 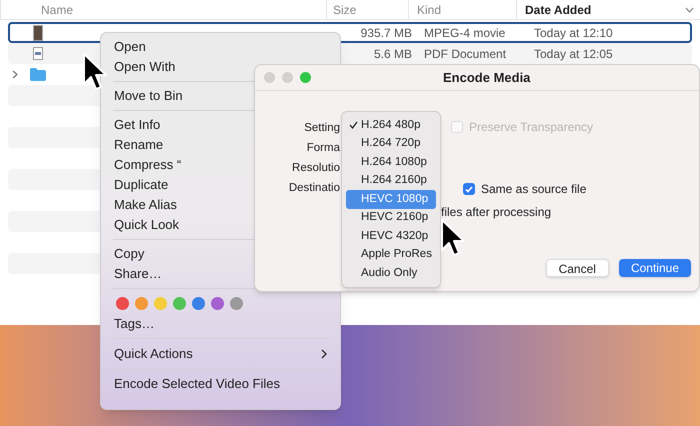 What do you see at coordinates (322, 128) in the screenshot?
I see `field-label: Setting` at bounding box center [322, 128].